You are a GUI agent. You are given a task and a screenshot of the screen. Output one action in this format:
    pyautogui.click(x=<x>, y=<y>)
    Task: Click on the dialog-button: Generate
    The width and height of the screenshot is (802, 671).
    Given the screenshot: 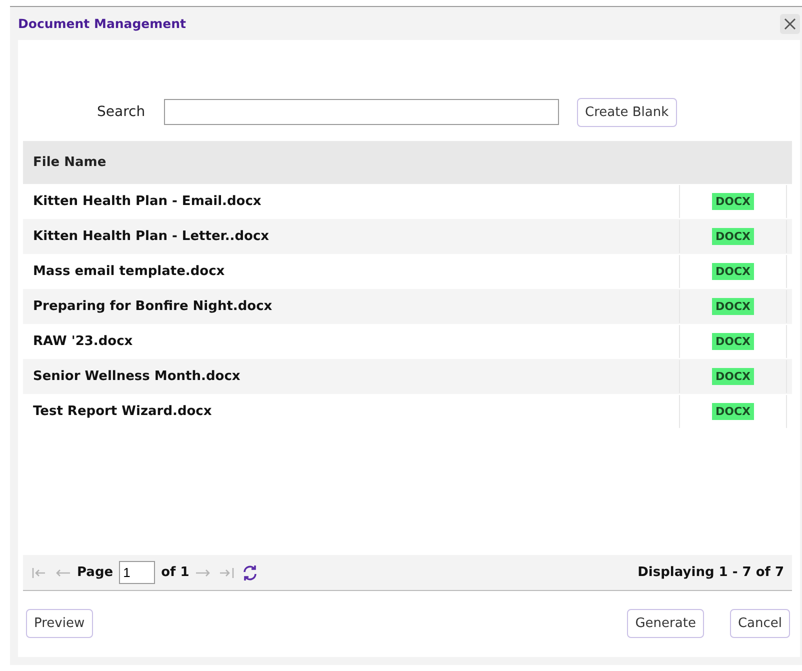 What is the action you would take?
    pyautogui.click(x=665, y=623)
    